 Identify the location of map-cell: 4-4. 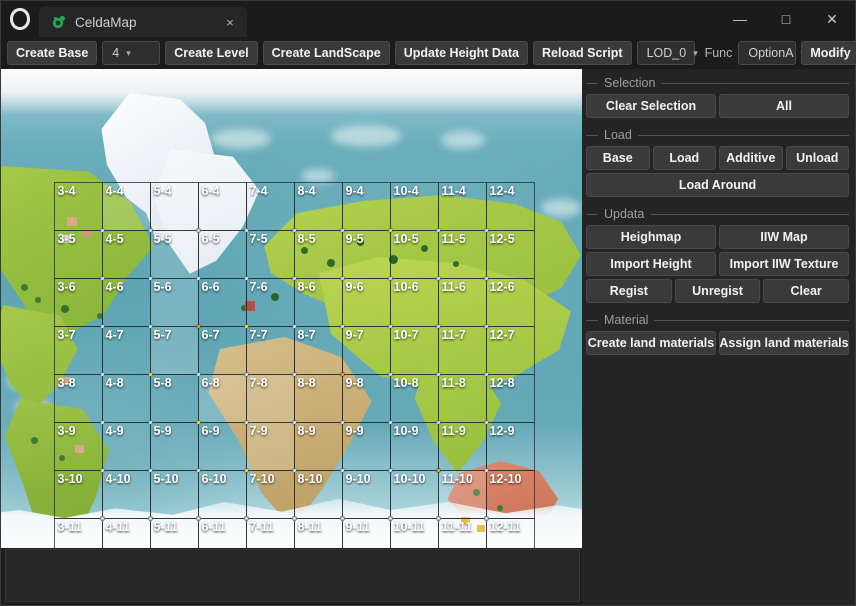
(126, 206).